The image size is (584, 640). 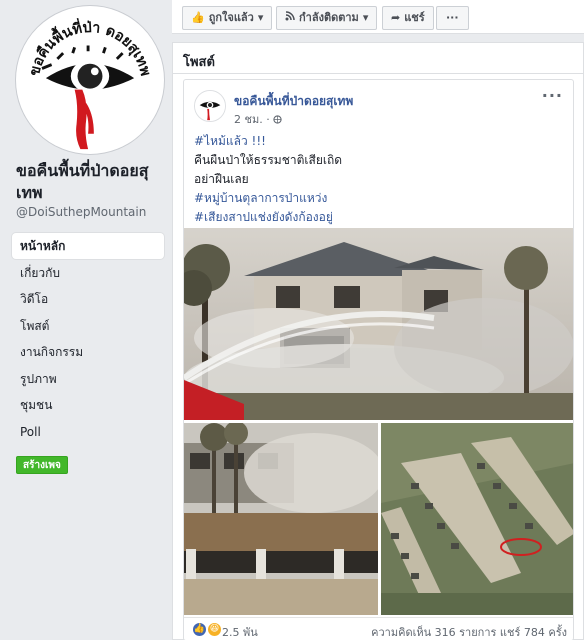 What do you see at coordinates (290, 18) in the screenshot?
I see `rss-icon` at bounding box center [290, 18].